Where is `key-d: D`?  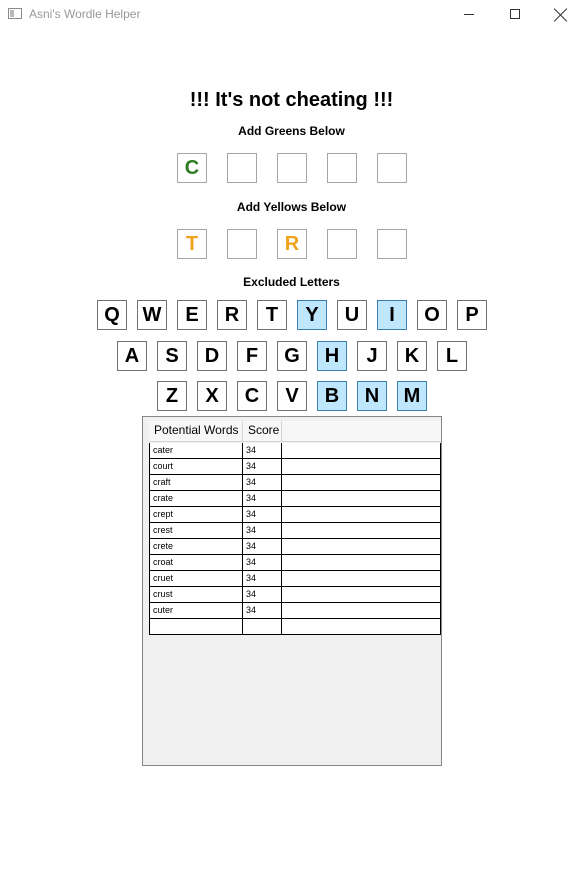 key-d: D is located at coordinates (212, 356).